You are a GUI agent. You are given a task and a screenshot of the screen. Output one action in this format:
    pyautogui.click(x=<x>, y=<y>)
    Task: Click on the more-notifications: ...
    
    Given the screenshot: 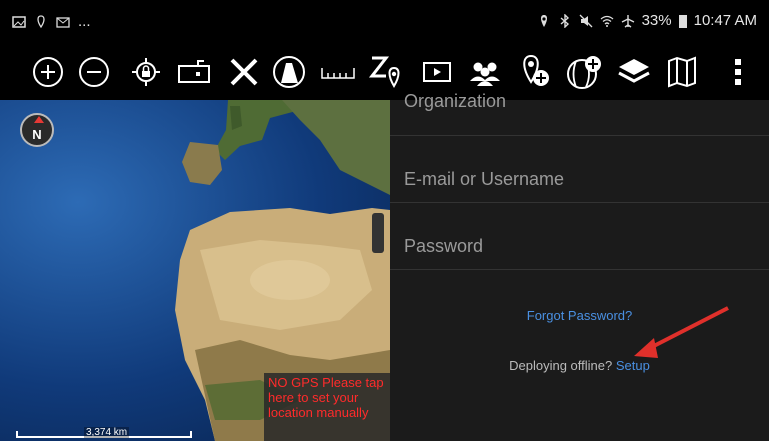 What is the action you would take?
    pyautogui.click(x=84, y=21)
    